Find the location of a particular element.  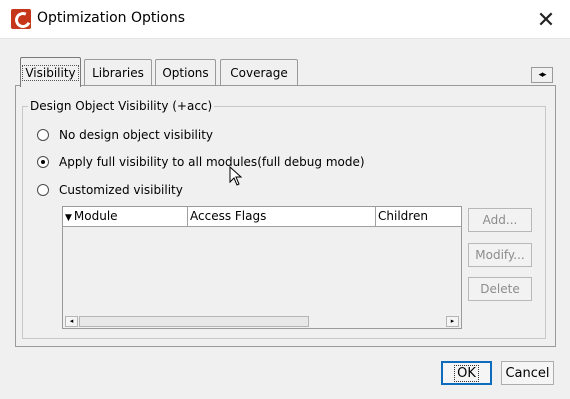

column-header-access-flags: Access Flags is located at coordinates (282, 217).